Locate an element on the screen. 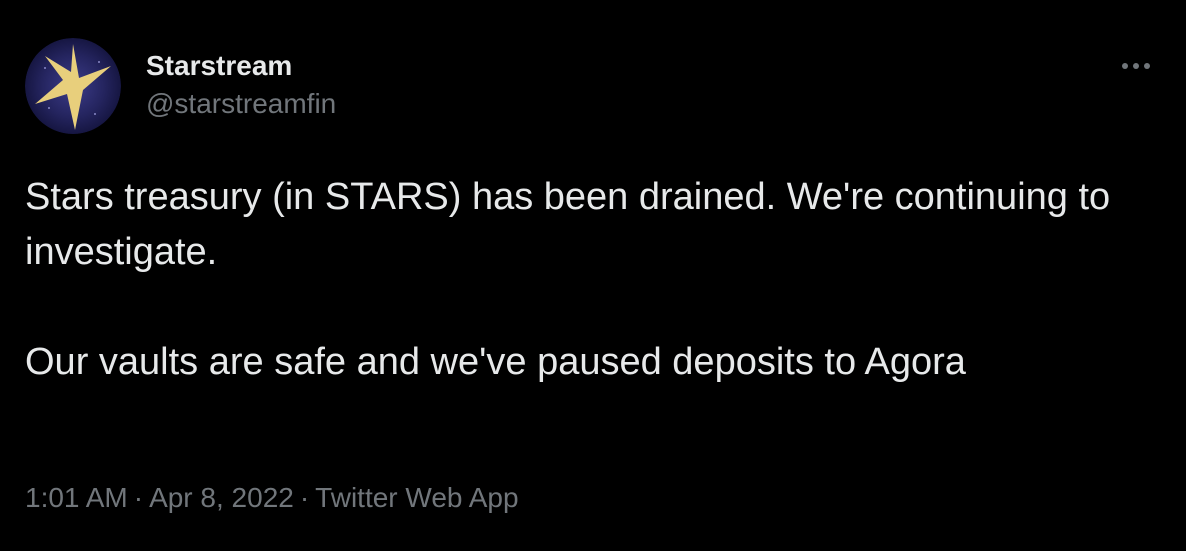 This screenshot has height=551, width=1186. star-logo-icon is located at coordinates (73, 86).